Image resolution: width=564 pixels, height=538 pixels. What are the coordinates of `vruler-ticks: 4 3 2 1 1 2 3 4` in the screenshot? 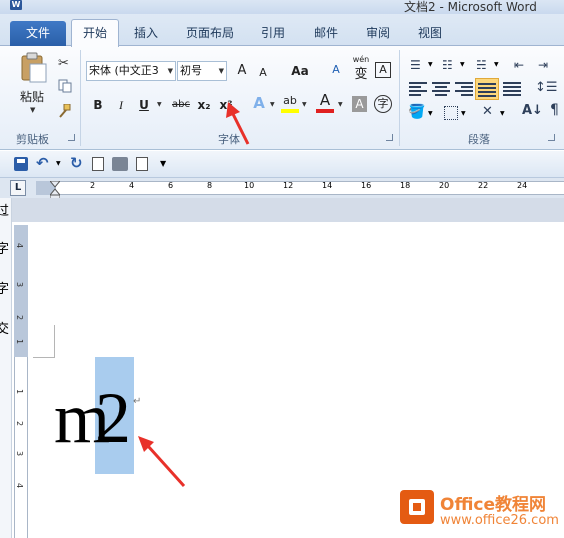 It's located at (21, 381).